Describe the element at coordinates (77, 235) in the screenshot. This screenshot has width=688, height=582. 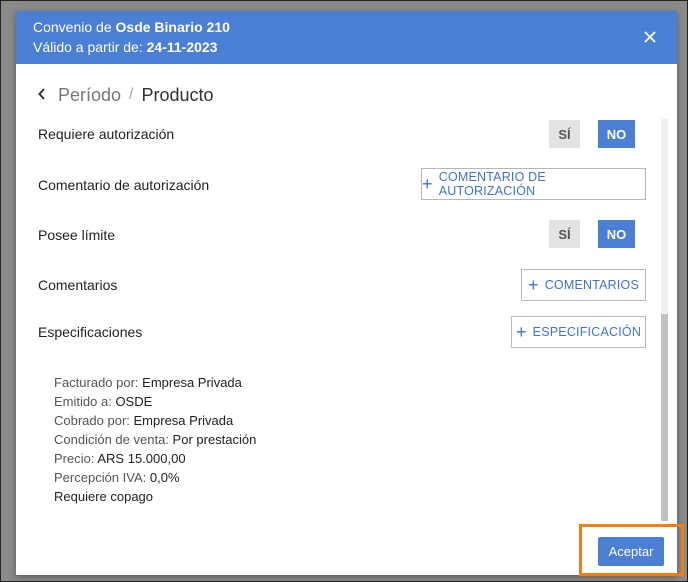
I see `posee-limite-label: Posee límite` at that location.